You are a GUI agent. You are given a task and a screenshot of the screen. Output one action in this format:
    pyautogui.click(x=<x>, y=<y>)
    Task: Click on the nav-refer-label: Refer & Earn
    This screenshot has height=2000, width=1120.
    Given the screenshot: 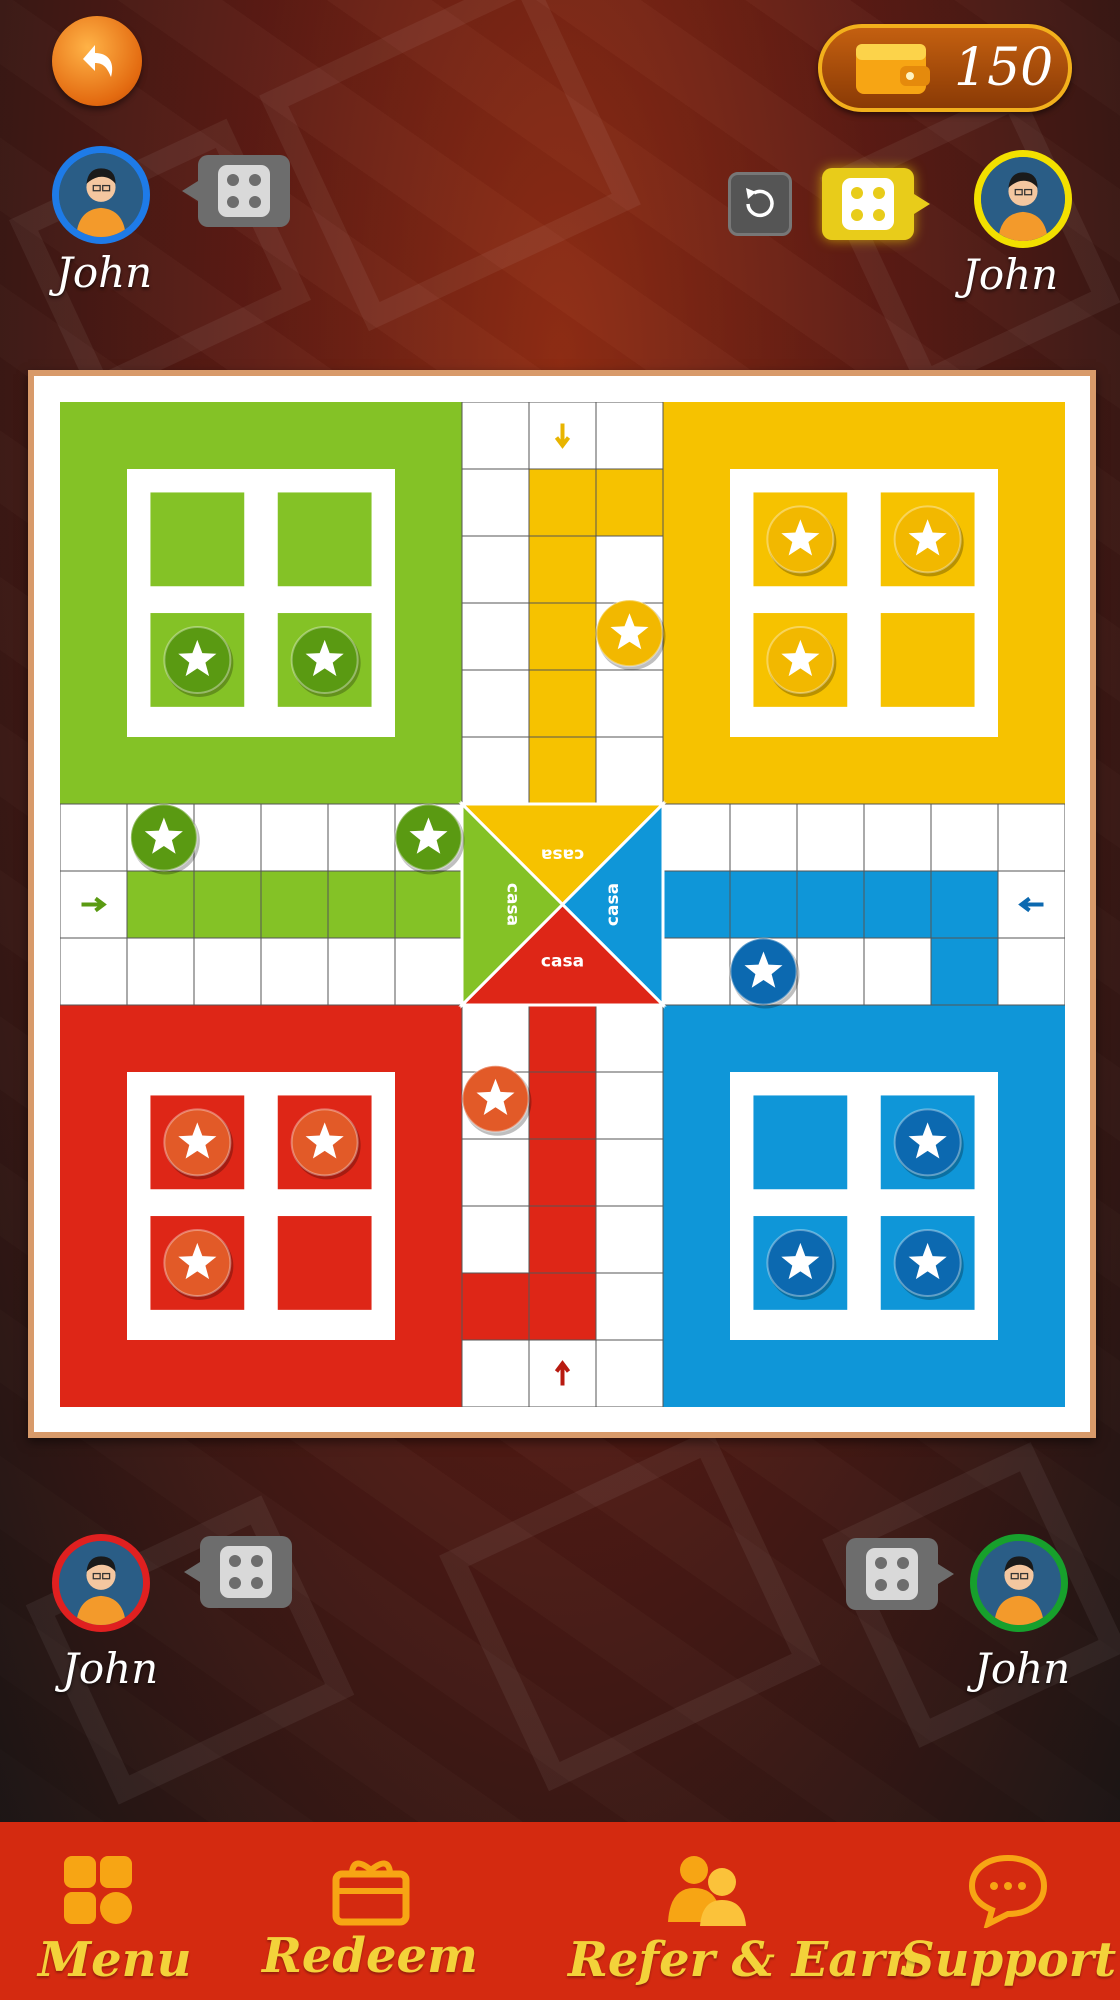 What is the action you would take?
    pyautogui.click(x=744, y=1960)
    